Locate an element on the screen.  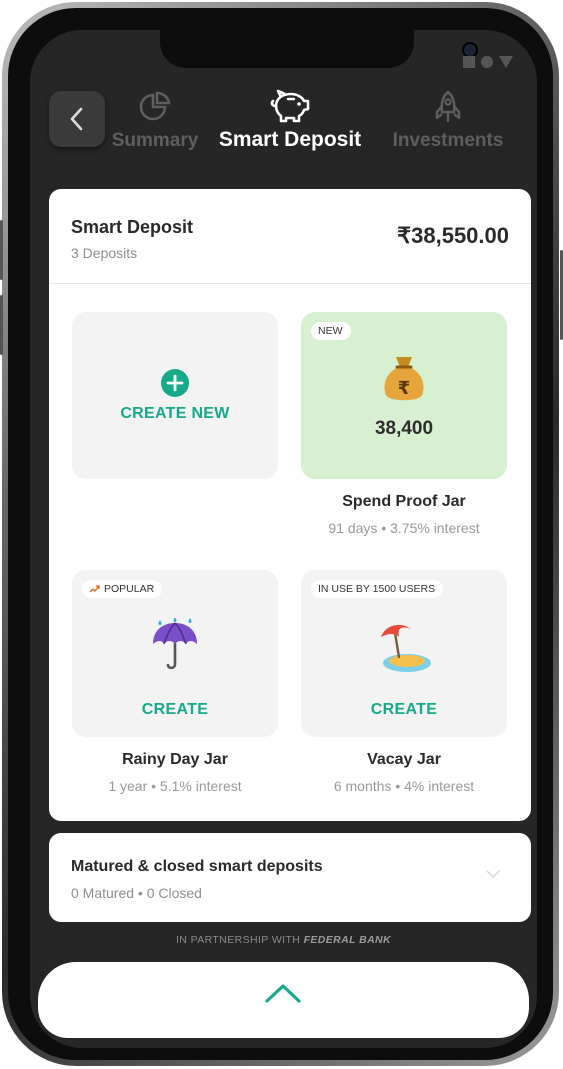
piggy-bank-icon is located at coordinates (290, 106).